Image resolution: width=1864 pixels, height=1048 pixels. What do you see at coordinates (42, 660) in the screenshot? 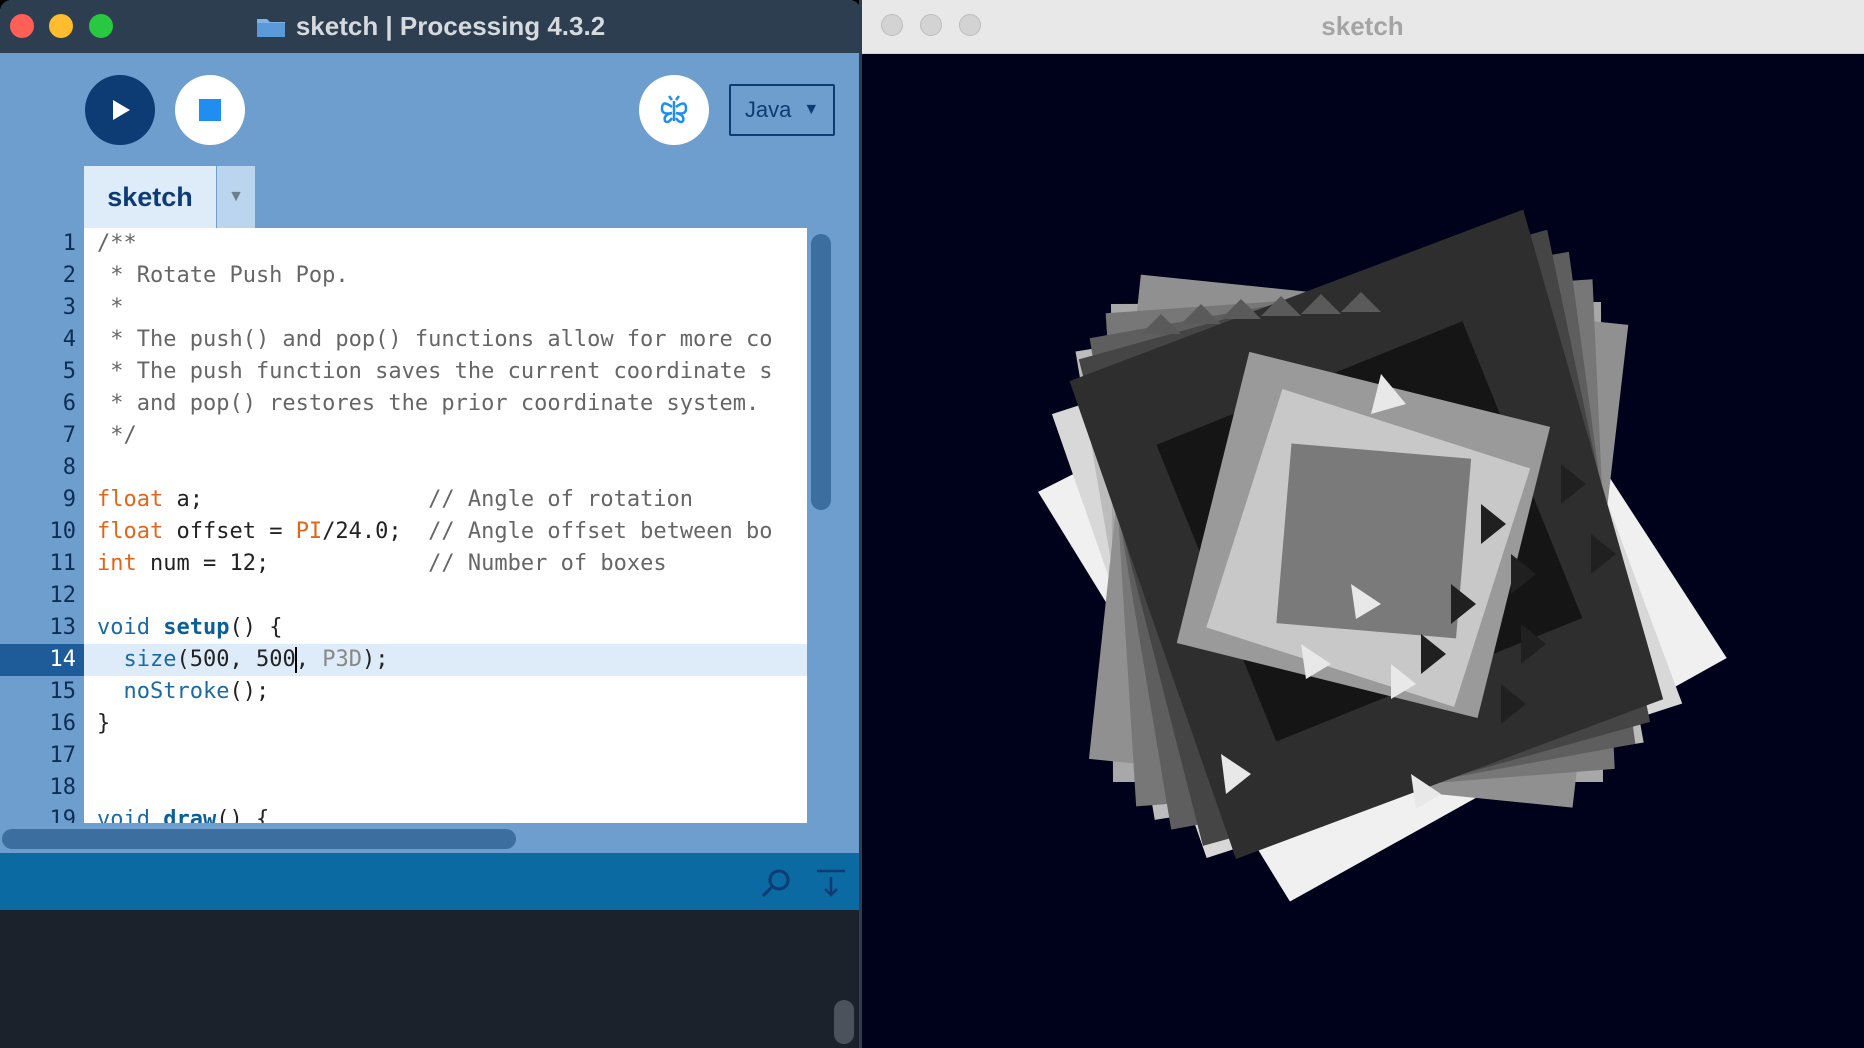
I see `active-line-number: 14` at bounding box center [42, 660].